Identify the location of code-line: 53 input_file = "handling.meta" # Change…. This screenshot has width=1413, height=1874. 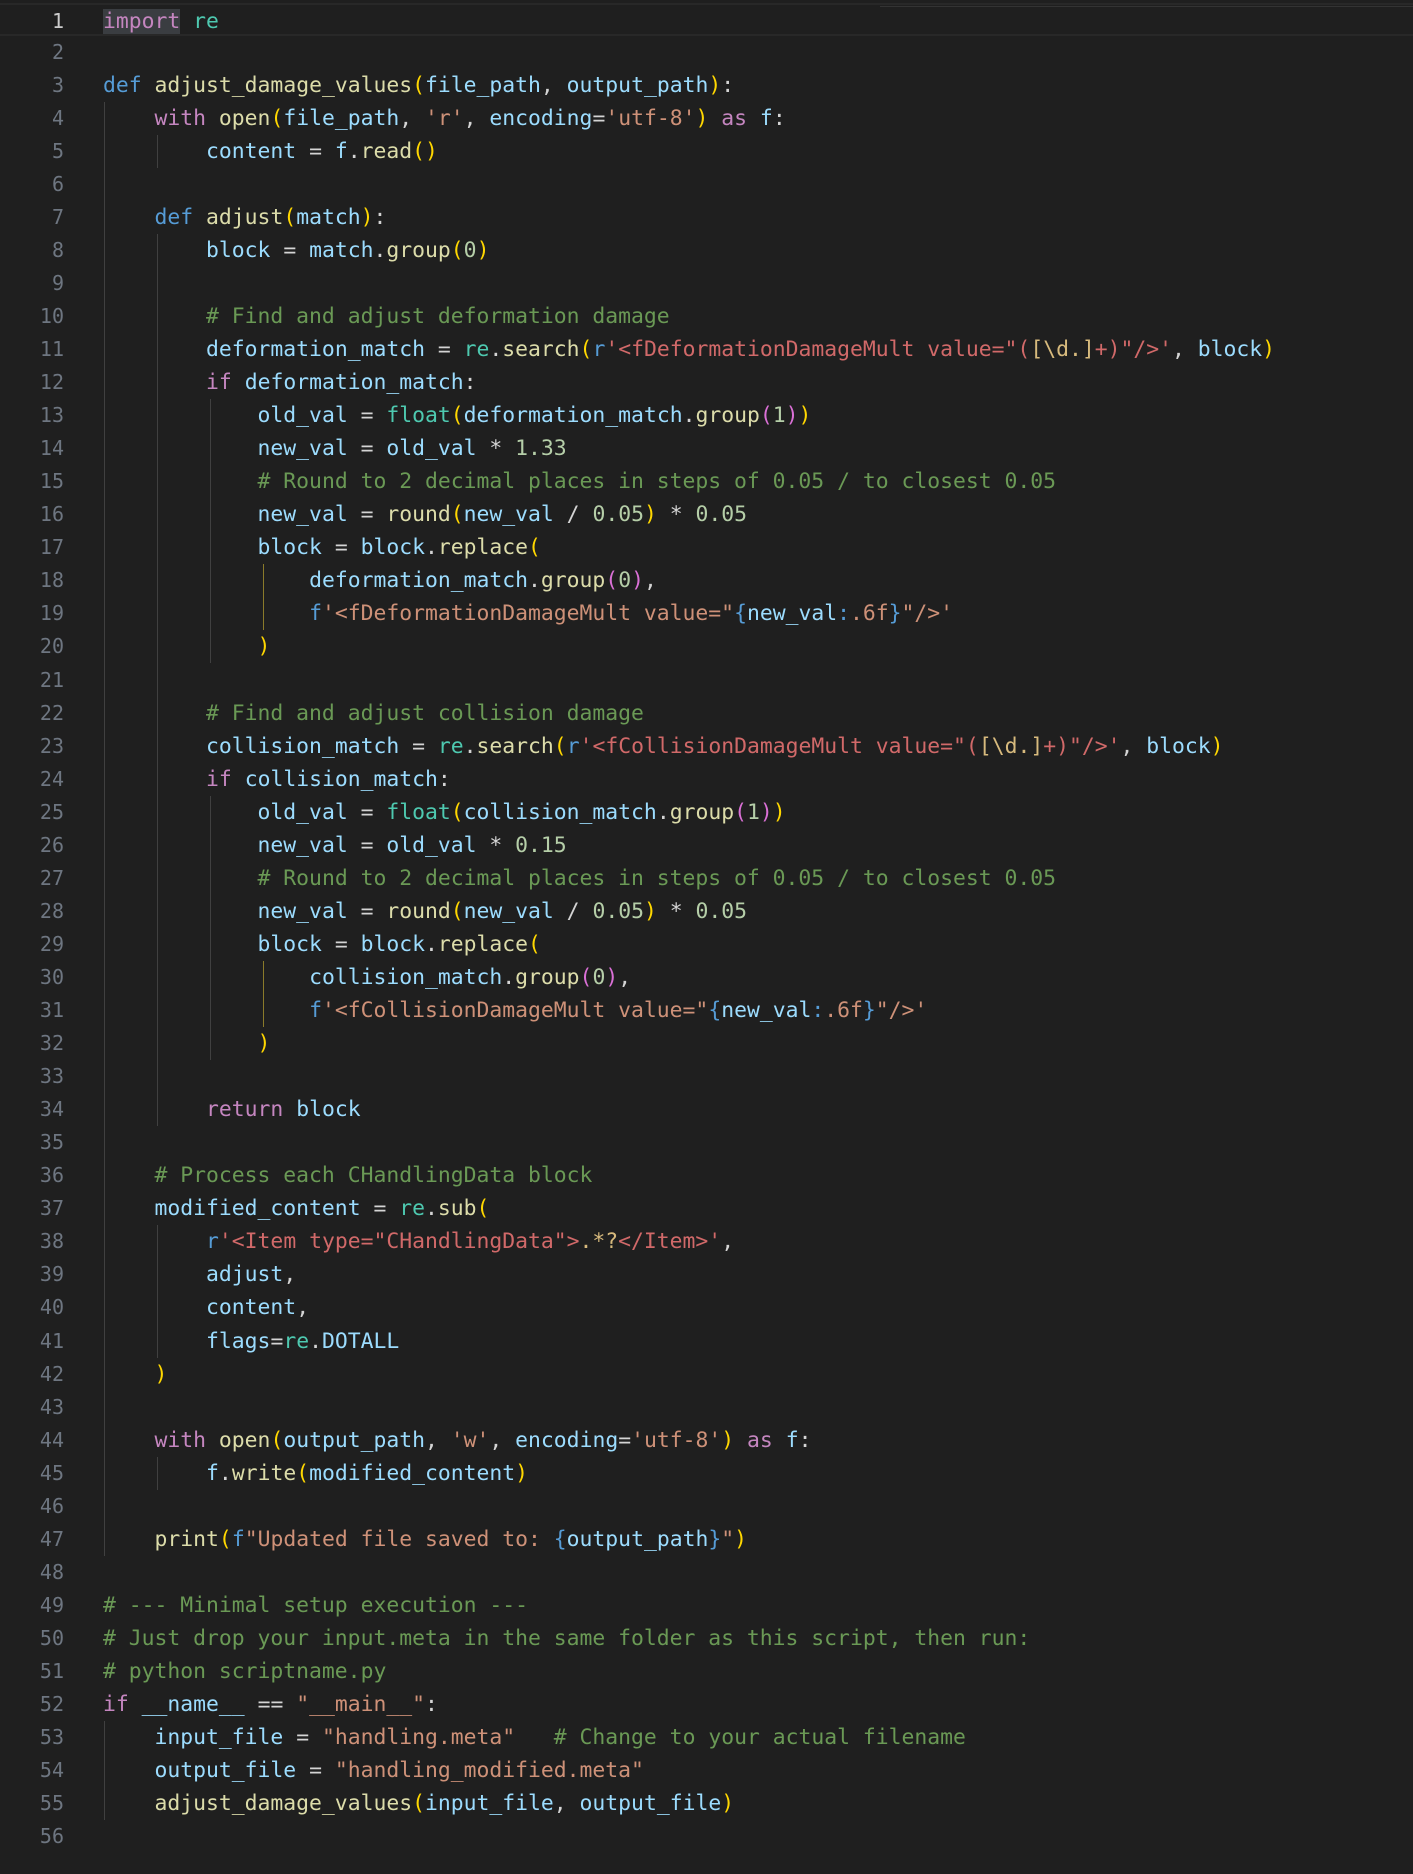
(706, 1737).